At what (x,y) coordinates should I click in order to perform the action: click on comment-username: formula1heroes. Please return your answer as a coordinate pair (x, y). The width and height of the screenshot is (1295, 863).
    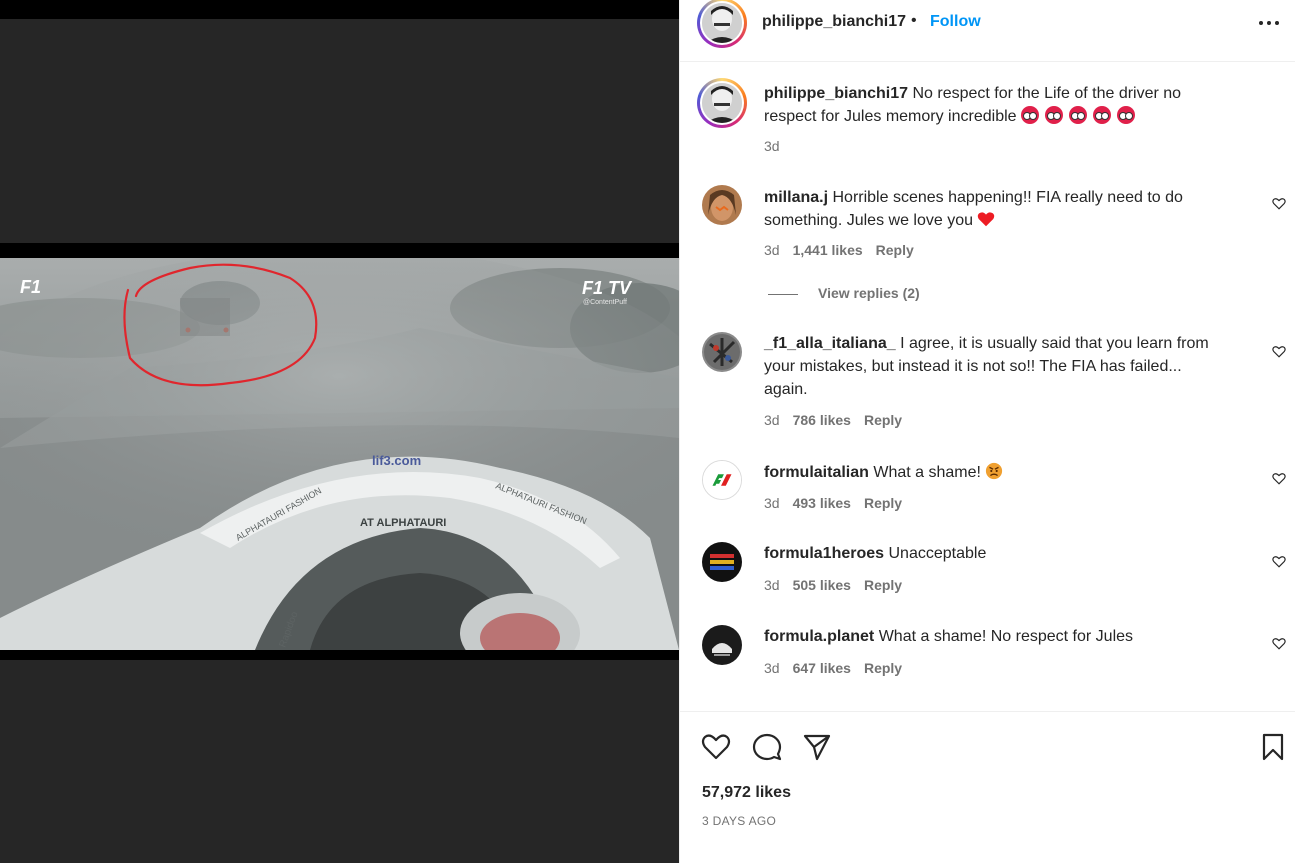
    Looking at the image, I should click on (824, 553).